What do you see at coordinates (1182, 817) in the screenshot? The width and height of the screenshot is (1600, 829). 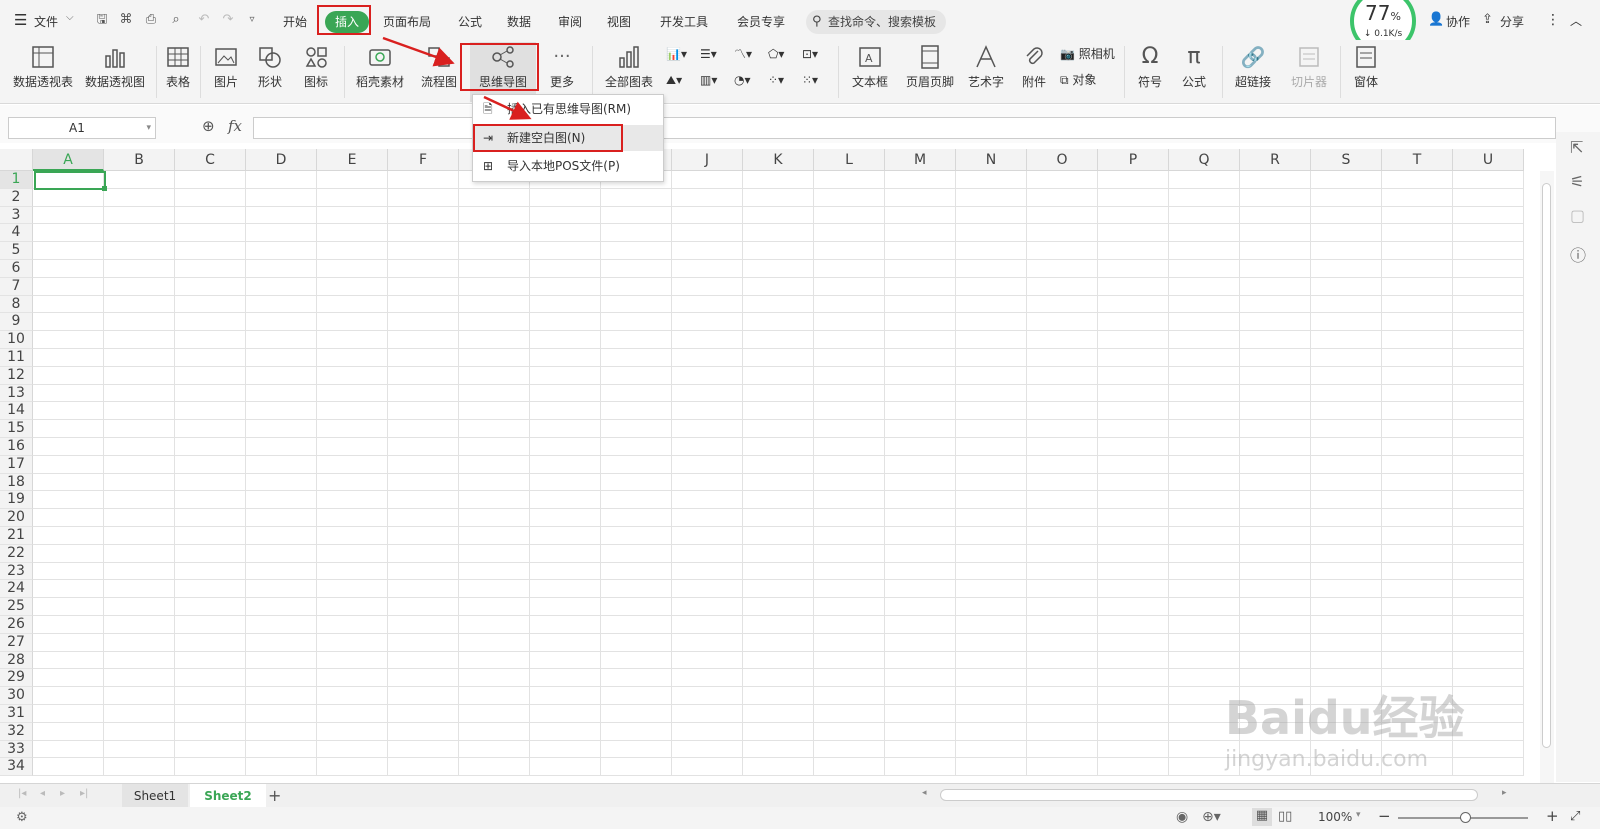 I see `eye-protection-icon: ◉` at bounding box center [1182, 817].